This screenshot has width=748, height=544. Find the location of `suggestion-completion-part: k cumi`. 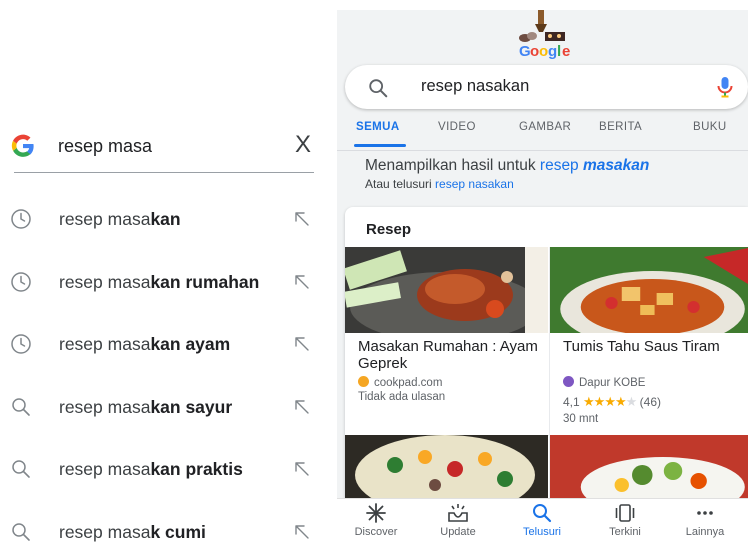

suggestion-completion-part: k cumi is located at coordinates (178, 531).